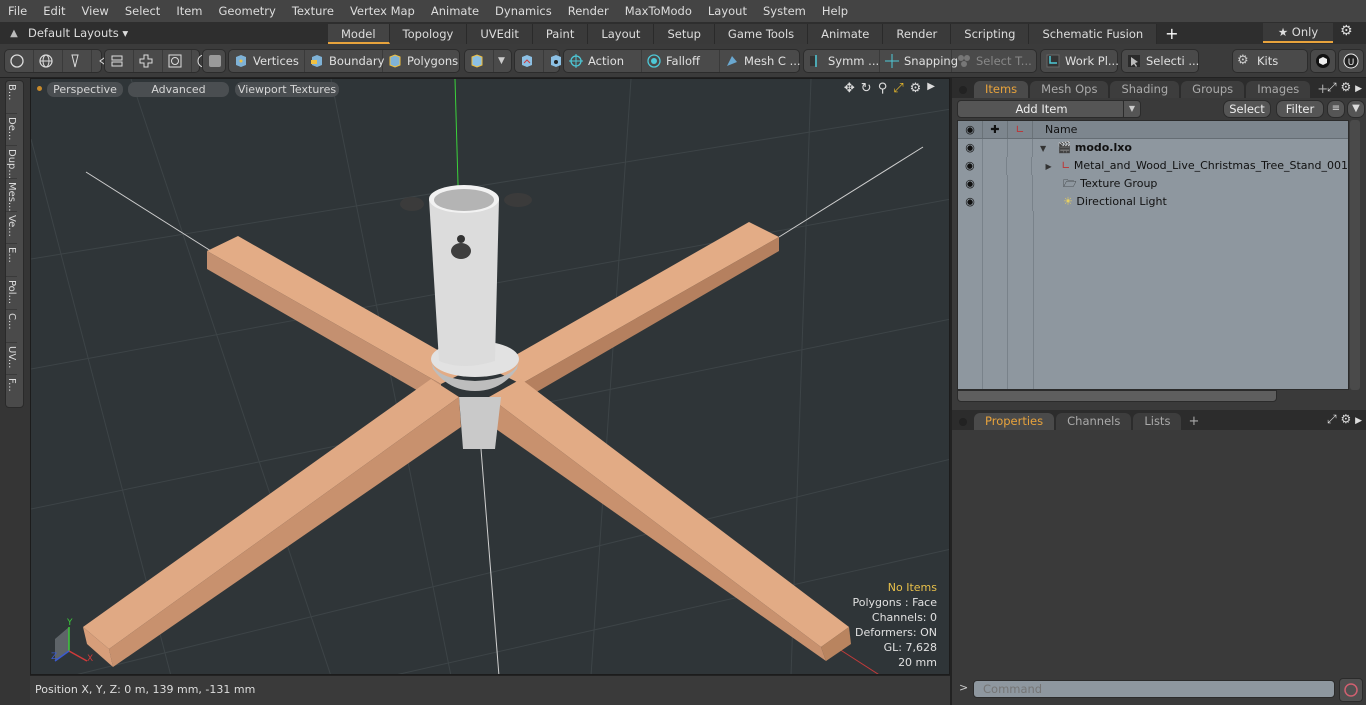  Describe the element at coordinates (344, 61) in the screenshot. I see `boundary-button: Boundary` at that location.